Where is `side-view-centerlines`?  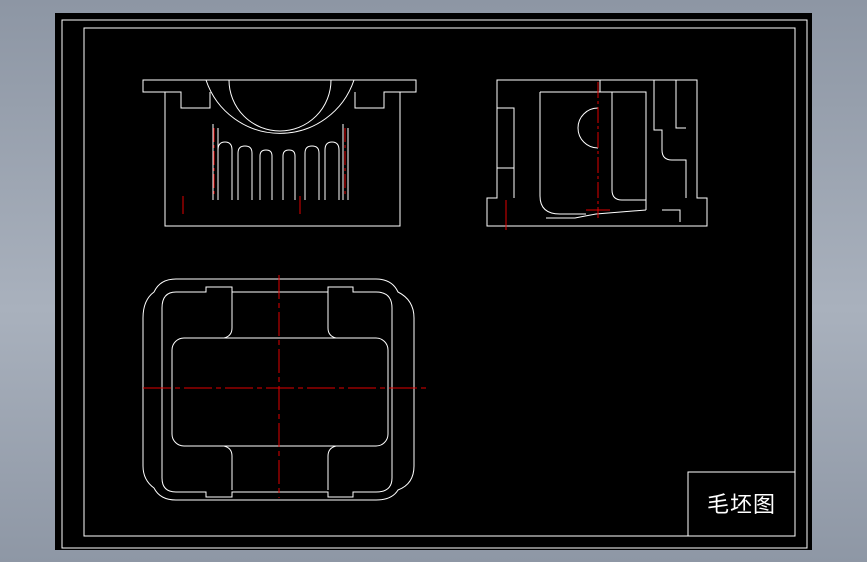 side-view-centerlines is located at coordinates (557, 156).